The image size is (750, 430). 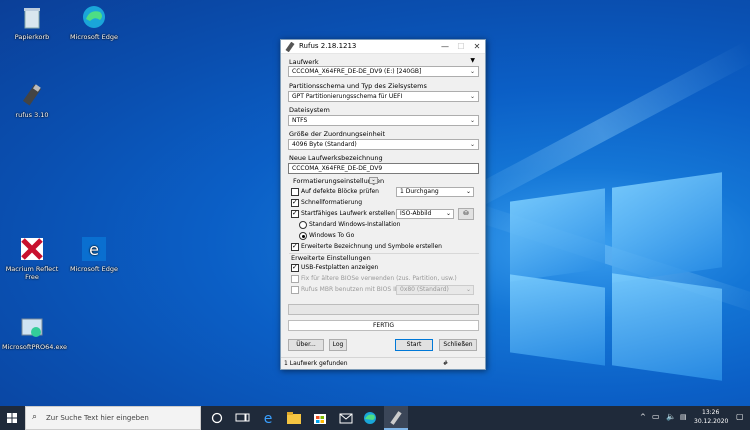 I want to click on window-title: Rufus 2.18.1213, so click(x=328, y=46).